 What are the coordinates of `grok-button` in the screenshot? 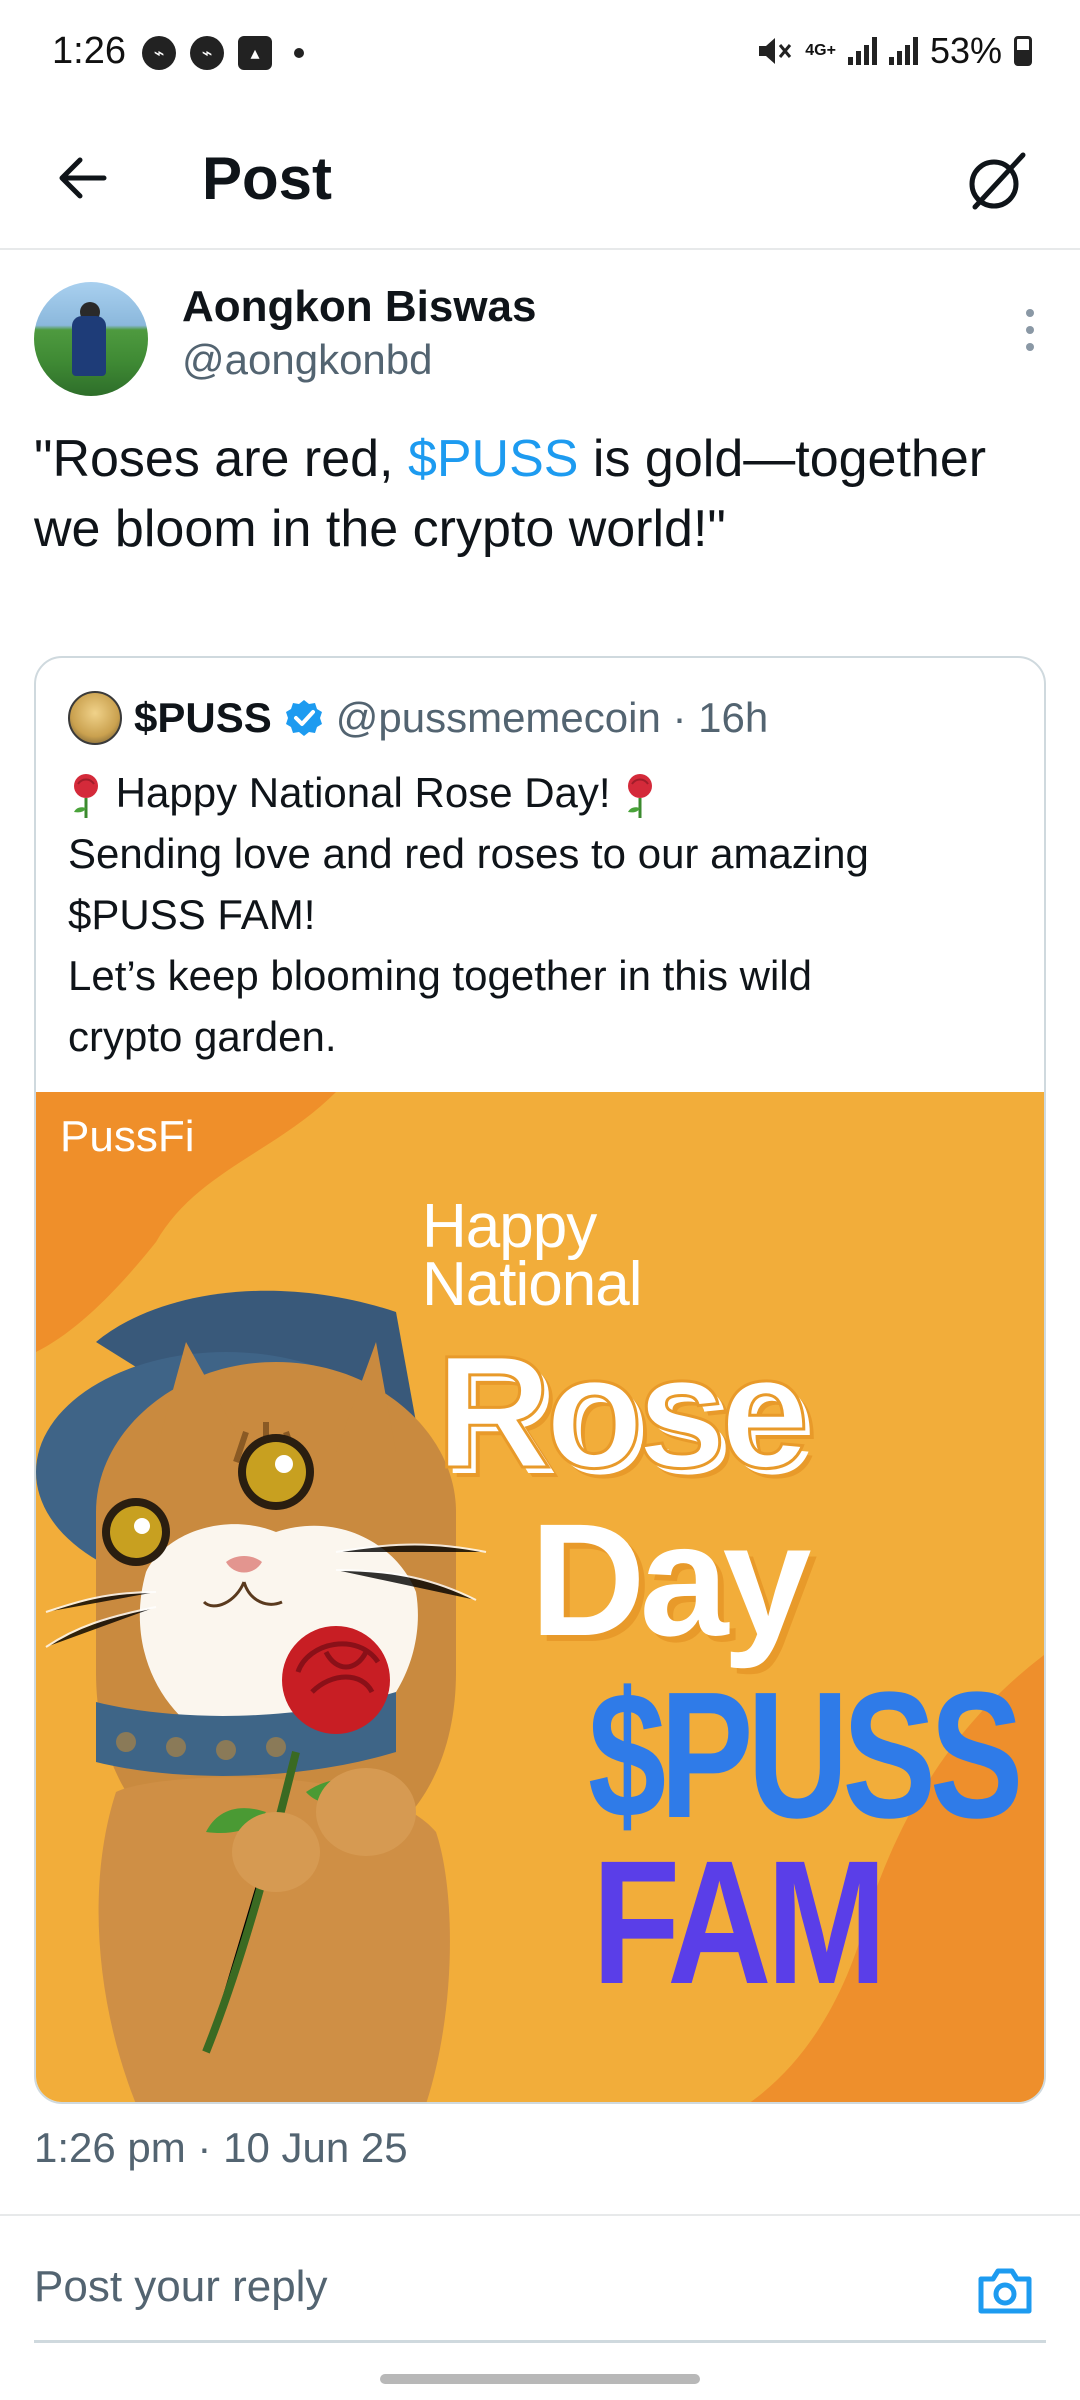 It's located at (996, 182).